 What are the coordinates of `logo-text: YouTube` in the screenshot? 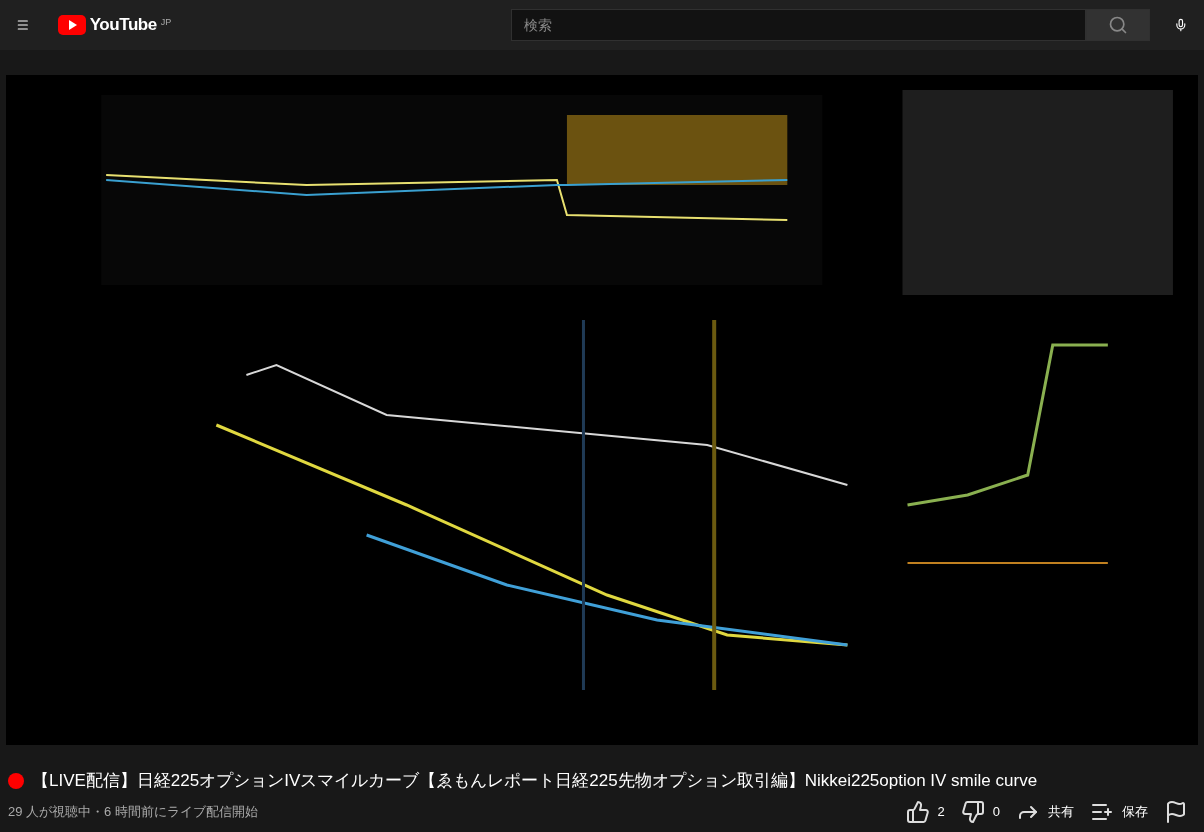 It's located at (123, 25).